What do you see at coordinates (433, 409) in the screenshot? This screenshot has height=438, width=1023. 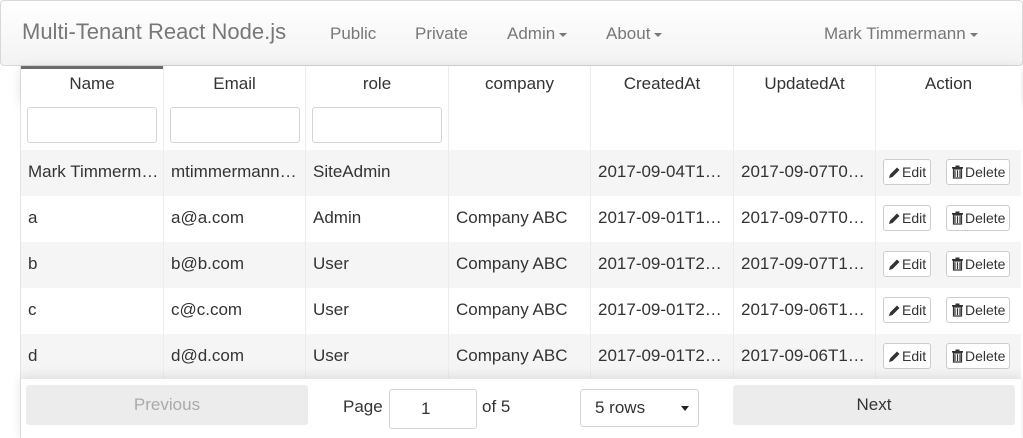 I see `page-number-input: 1` at bounding box center [433, 409].